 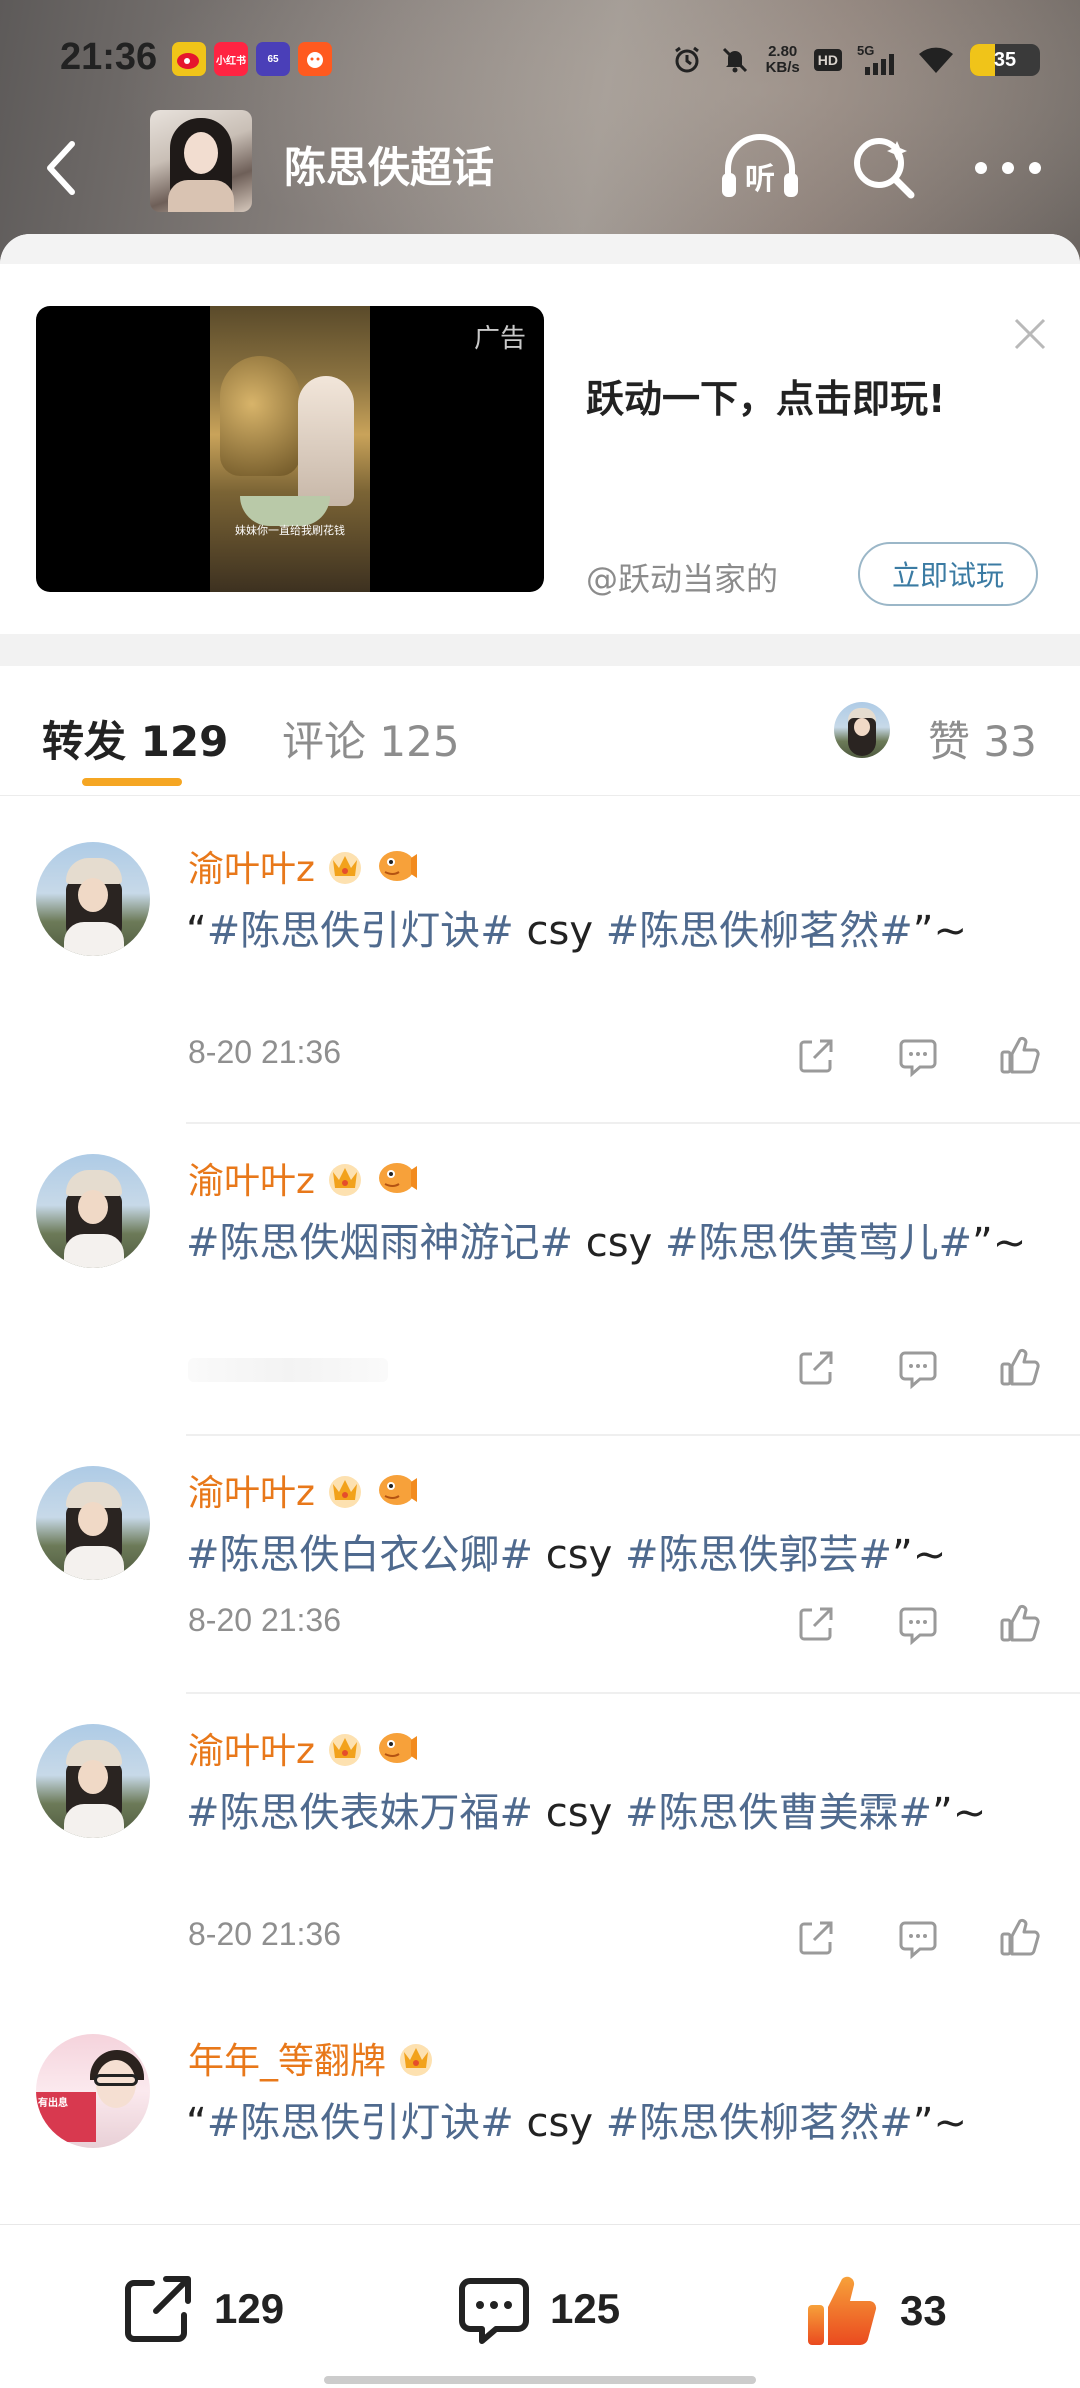 What do you see at coordinates (765, 395) in the screenshot?
I see `ad-title: 跃动一下，点击即玩!` at bounding box center [765, 395].